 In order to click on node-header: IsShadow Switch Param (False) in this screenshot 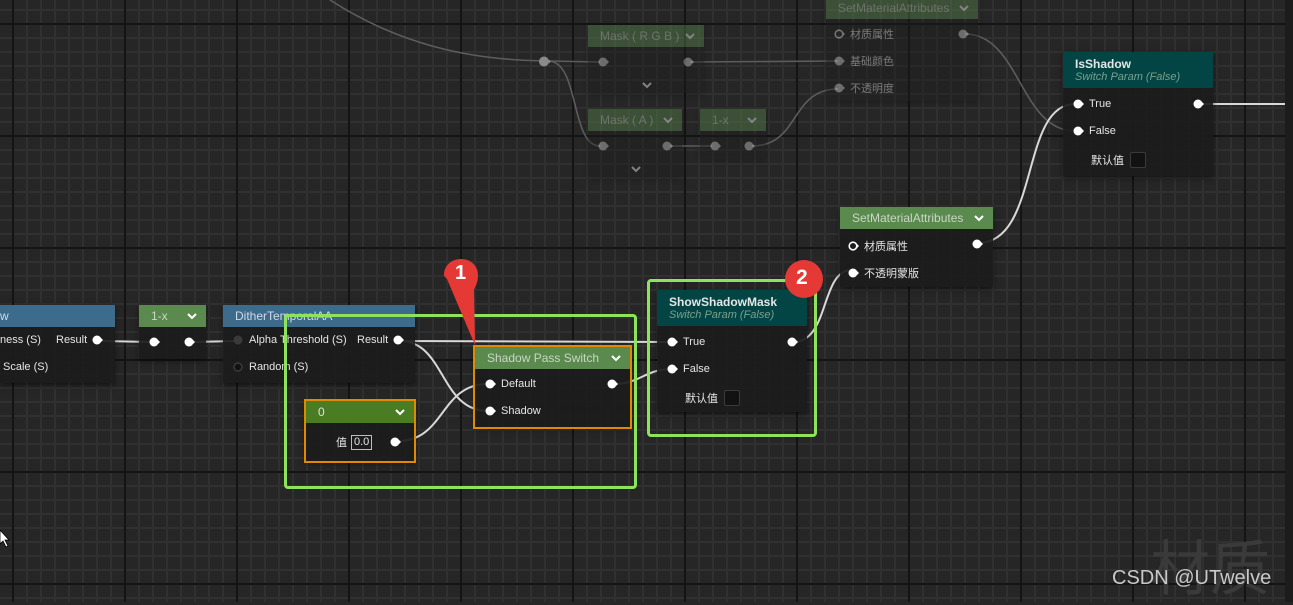, I will do `click(1138, 70)`.